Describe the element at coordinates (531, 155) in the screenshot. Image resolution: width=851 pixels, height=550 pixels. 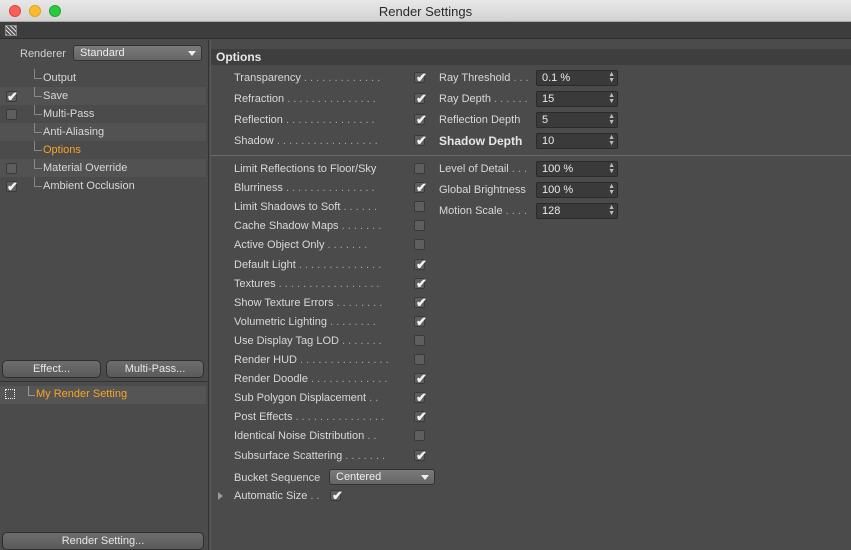
I see `section-divider` at that location.